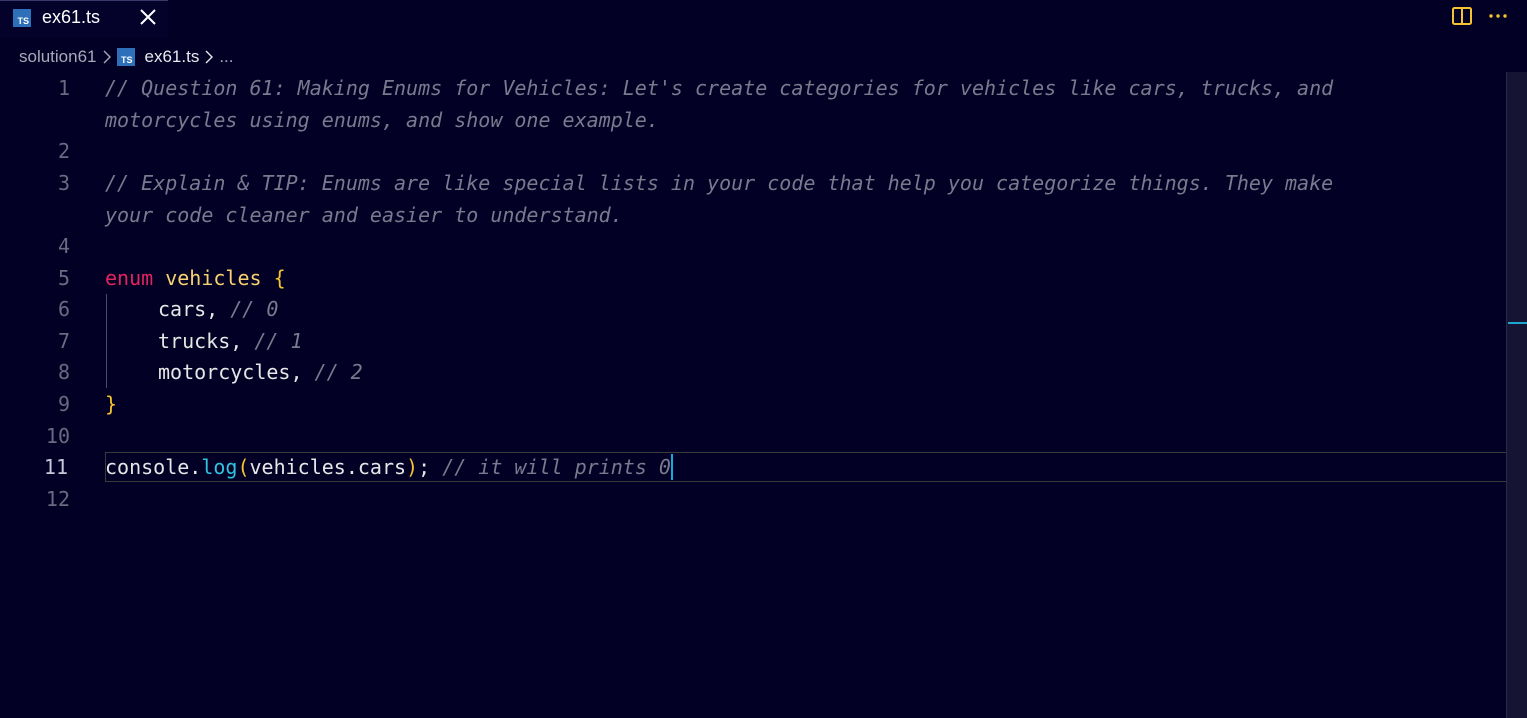 The height and width of the screenshot is (718, 1527). Describe the element at coordinates (1516, 395) in the screenshot. I see `vertical-scrollbar` at that location.